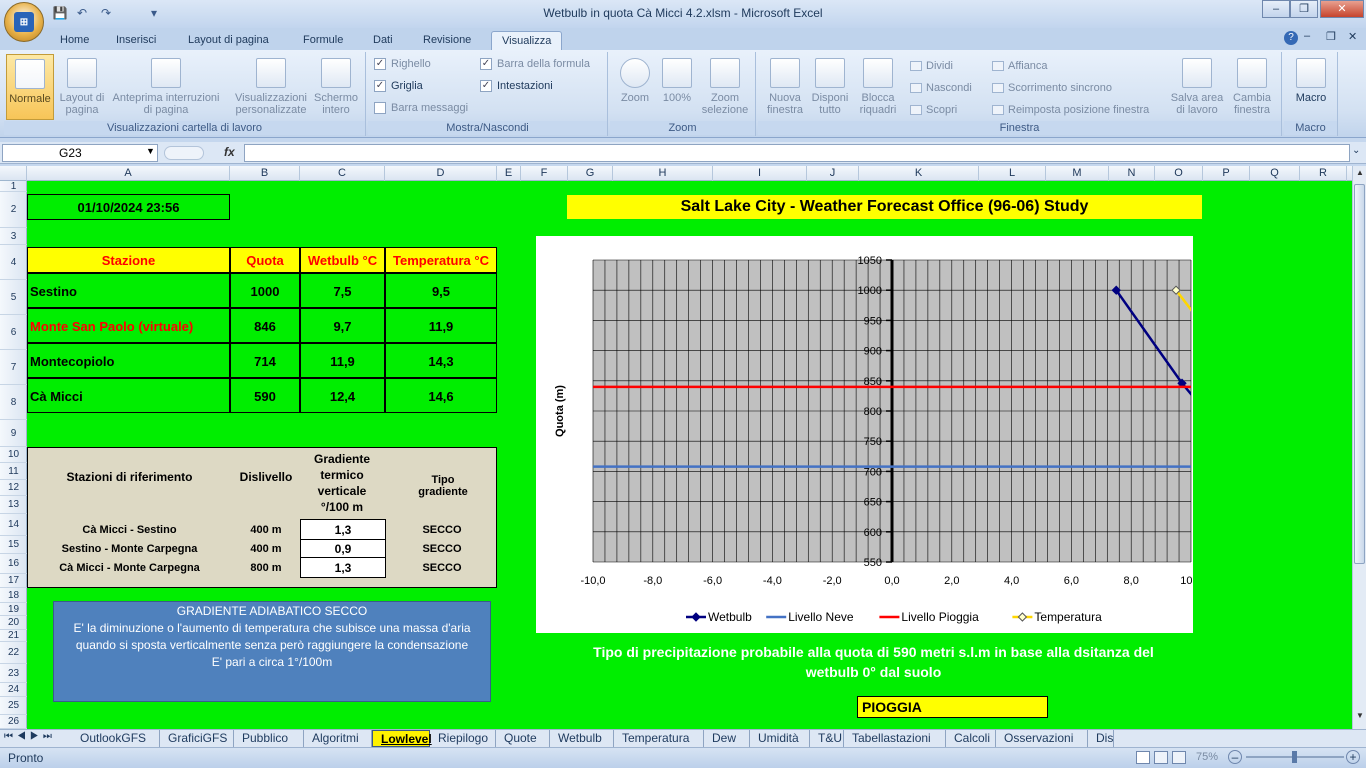 The width and height of the screenshot is (1366, 768). Describe the element at coordinates (442, 530) in the screenshot. I see `gradient-type-cell: SECCO` at that location.